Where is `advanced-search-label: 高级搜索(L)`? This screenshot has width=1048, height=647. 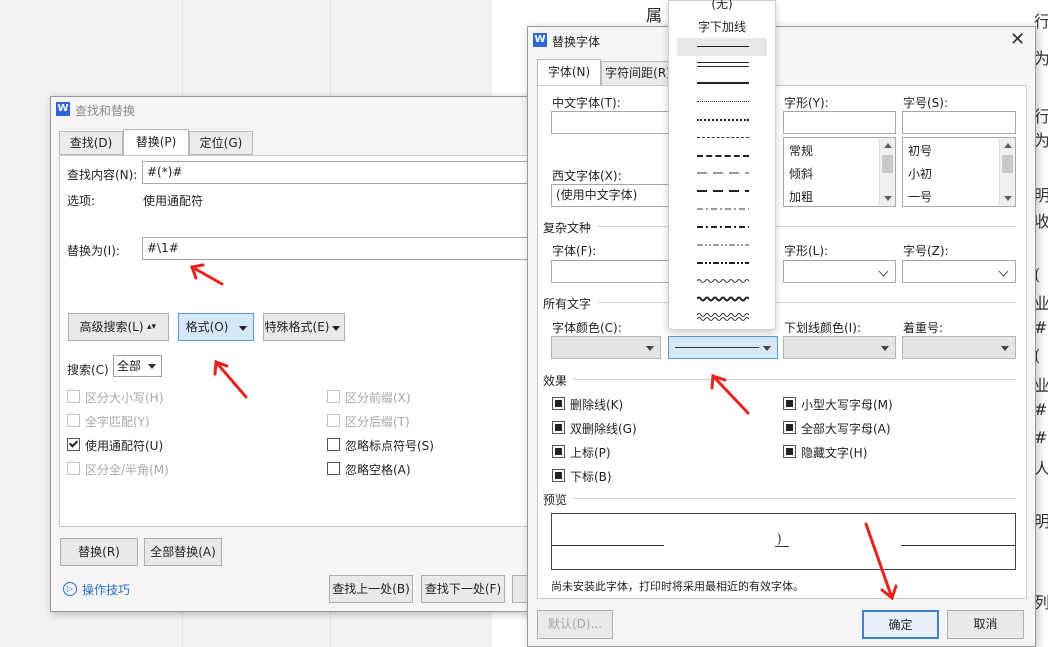
advanced-search-label: 高级搜索(L) is located at coordinates (111, 327).